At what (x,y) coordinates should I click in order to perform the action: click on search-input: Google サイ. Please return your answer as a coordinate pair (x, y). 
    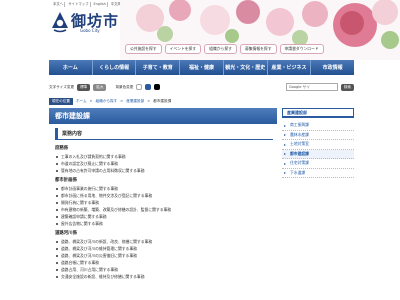
    Looking at the image, I should click on (311, 87).